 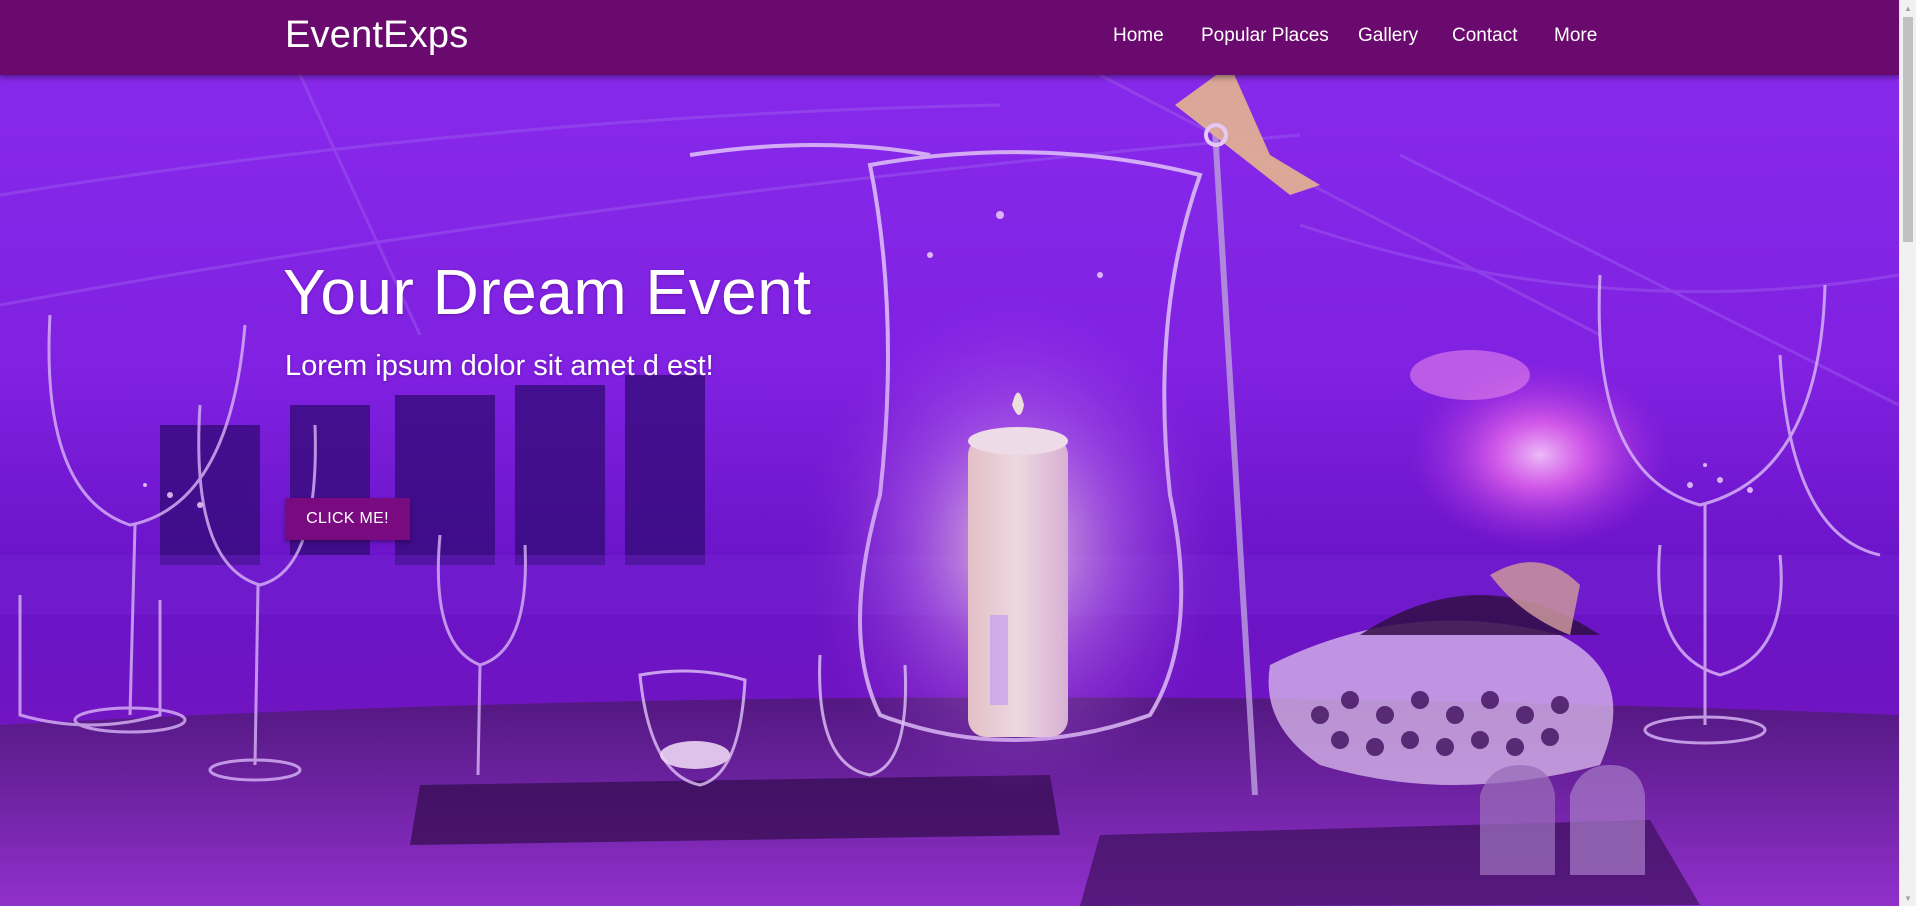 I want to click on hero-subtitle: Lorem ipsum dolor sit amet d est!, so click(x=499, y=366).